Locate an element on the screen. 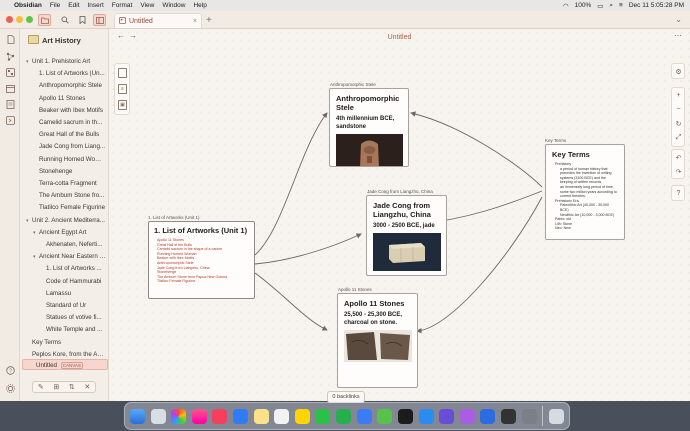 Image resolution: width=690 pixels, height=431 pixels. tab-untitled: Untitled × is located at coordinates (158, 20).